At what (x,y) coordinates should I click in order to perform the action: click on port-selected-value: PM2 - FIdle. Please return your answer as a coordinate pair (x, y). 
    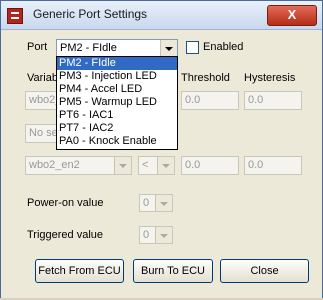
    Looking at the image, I should click on (88, 48).